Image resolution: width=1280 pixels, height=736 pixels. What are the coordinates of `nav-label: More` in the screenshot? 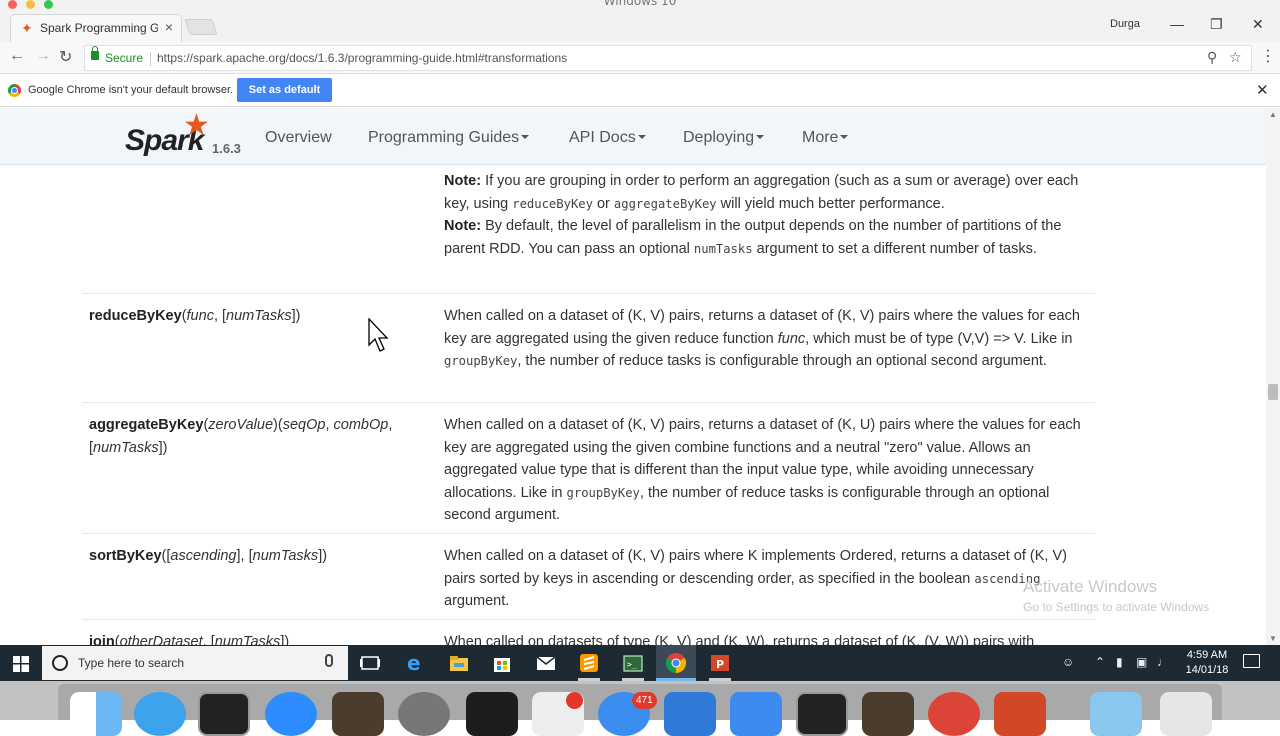 It's located at (820, 137).